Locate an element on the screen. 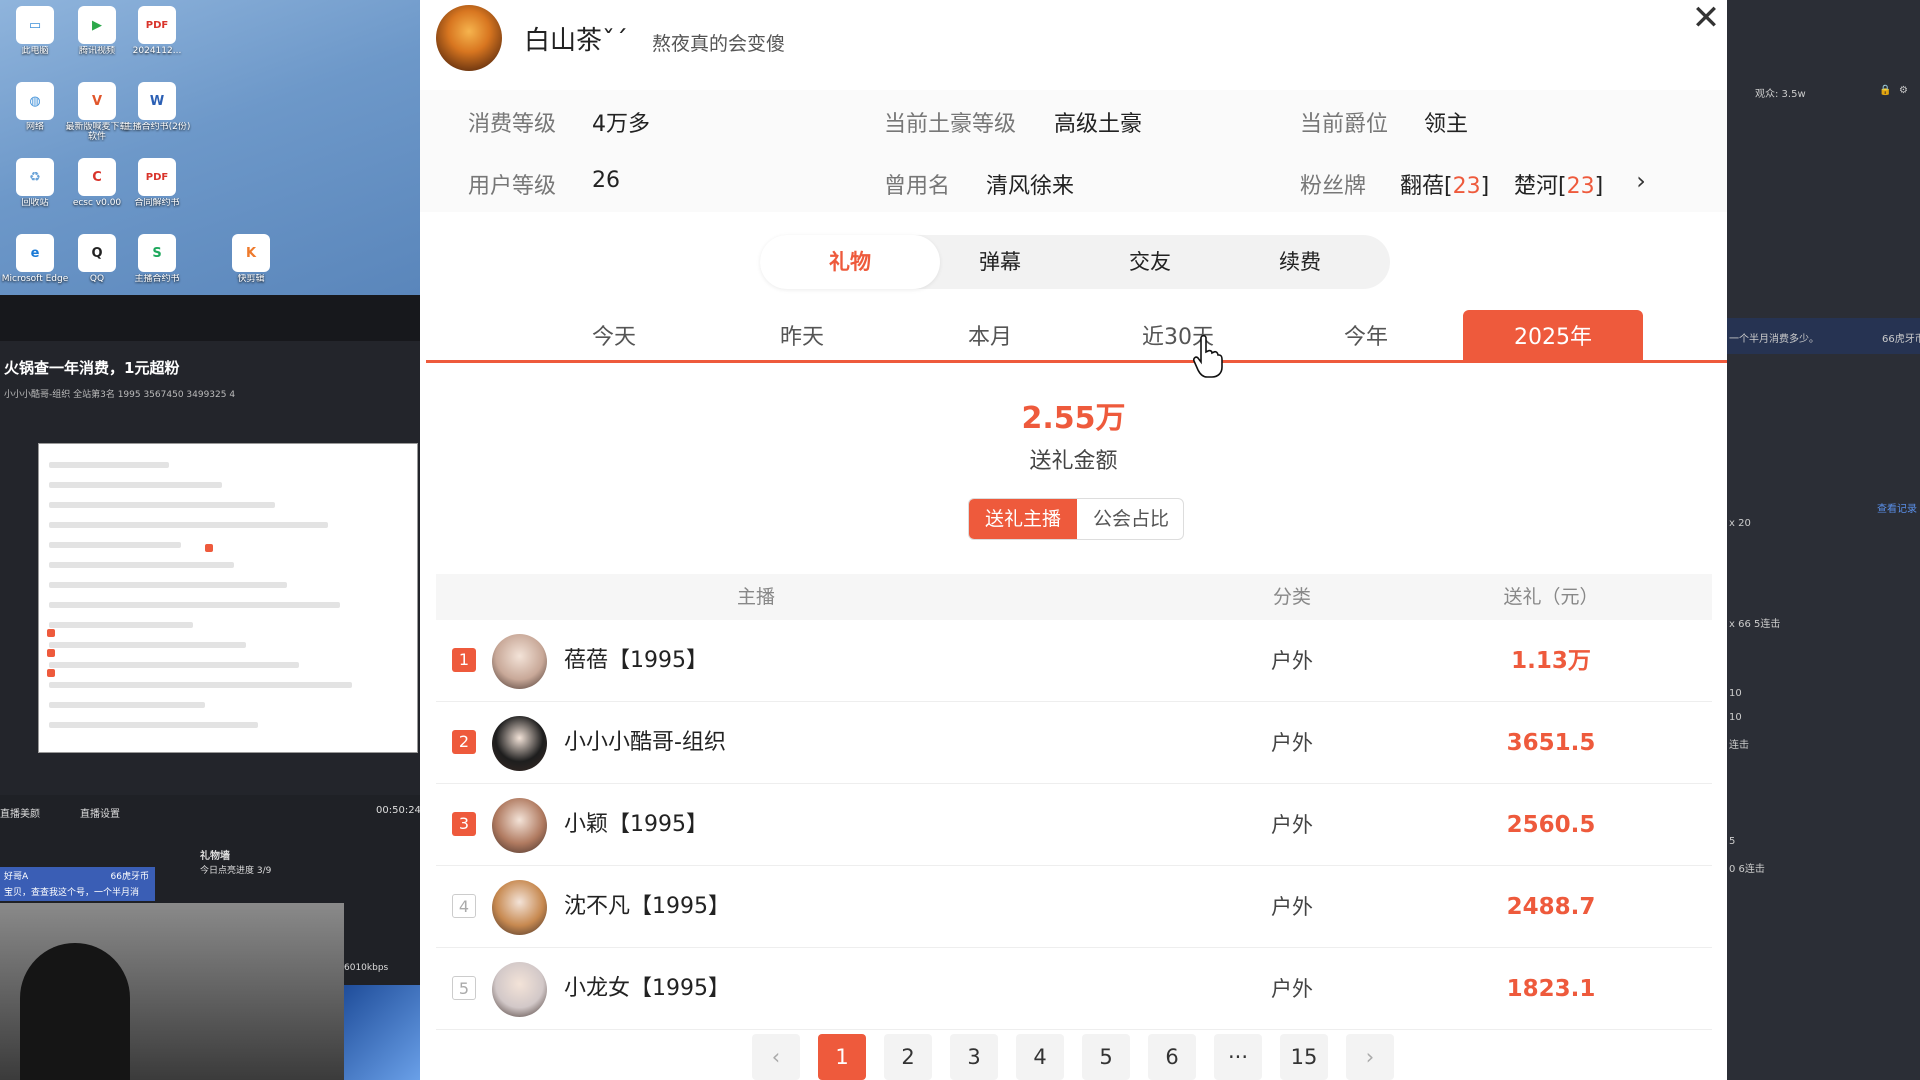 Image resolution: width=1920 pixels, height=1080 pixels. stream-top-bar is located at coordinates (210, 318).